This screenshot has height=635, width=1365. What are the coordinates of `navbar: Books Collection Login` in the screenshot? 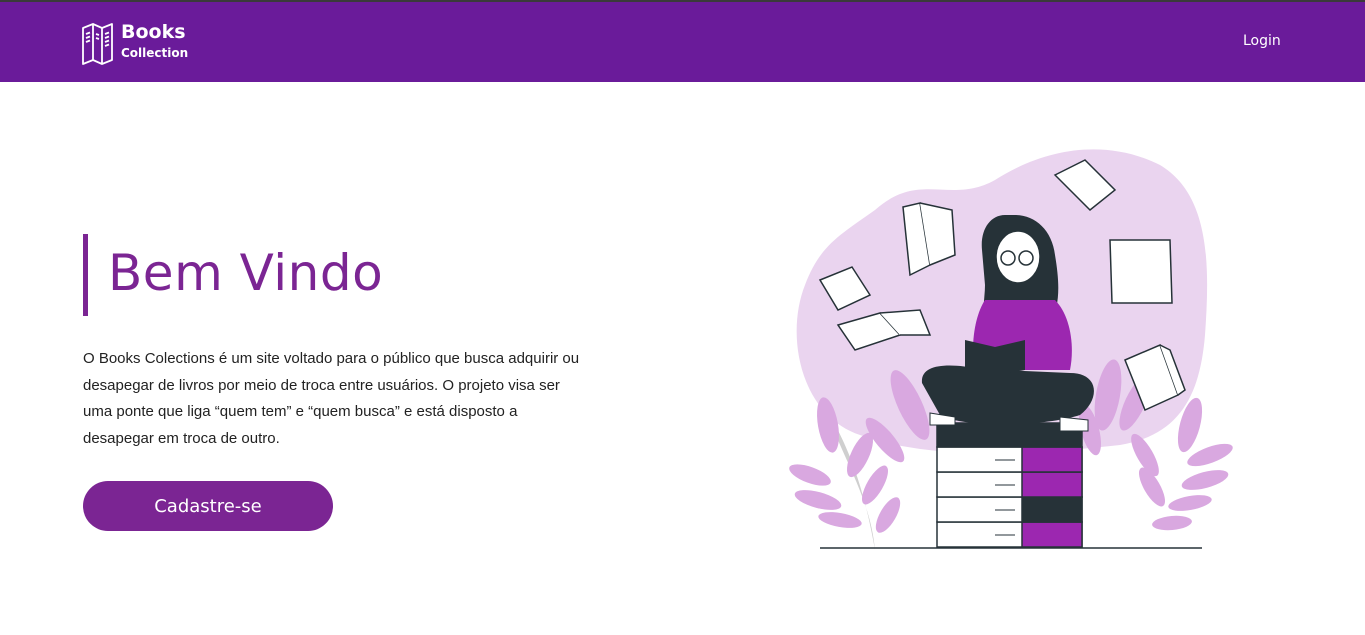 It's located at (682, 42).